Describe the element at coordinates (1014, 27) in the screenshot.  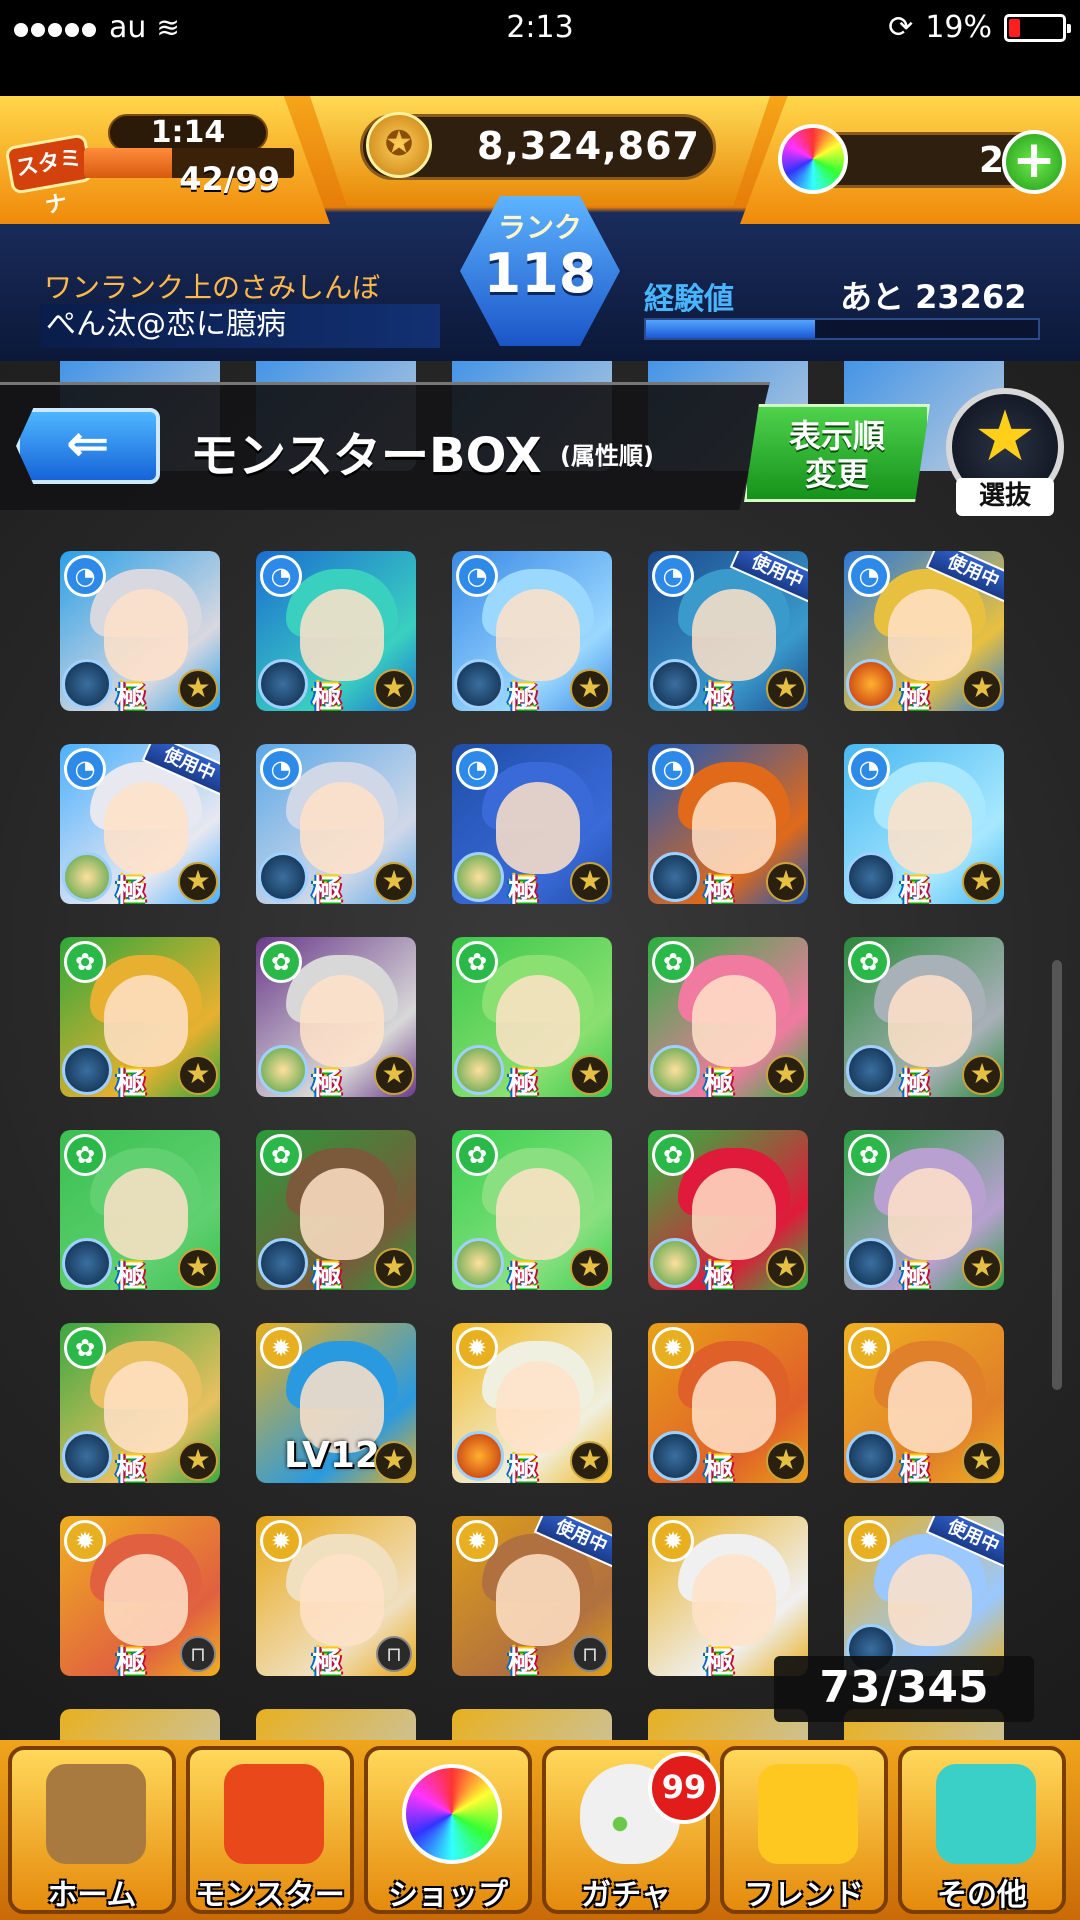
I see `battery-level` at that location.